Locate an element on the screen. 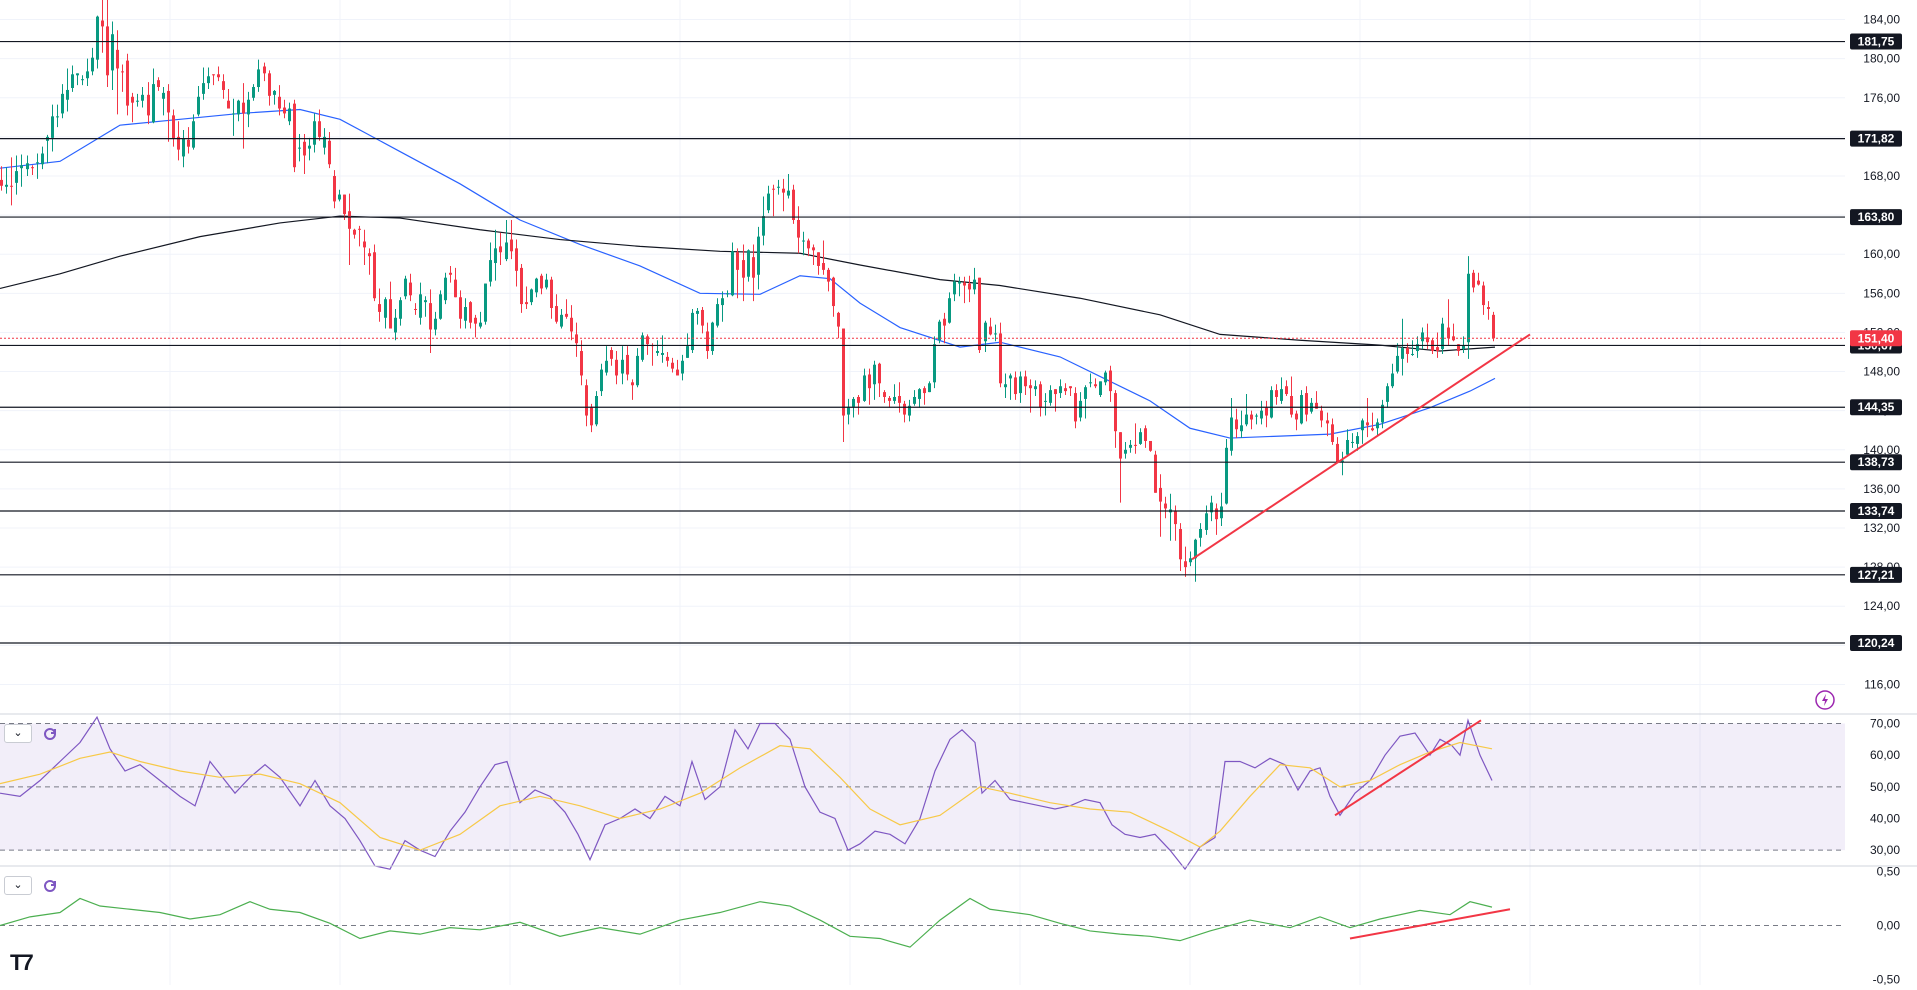  level-label: 120,24 is located at coordinates (1876, 643).